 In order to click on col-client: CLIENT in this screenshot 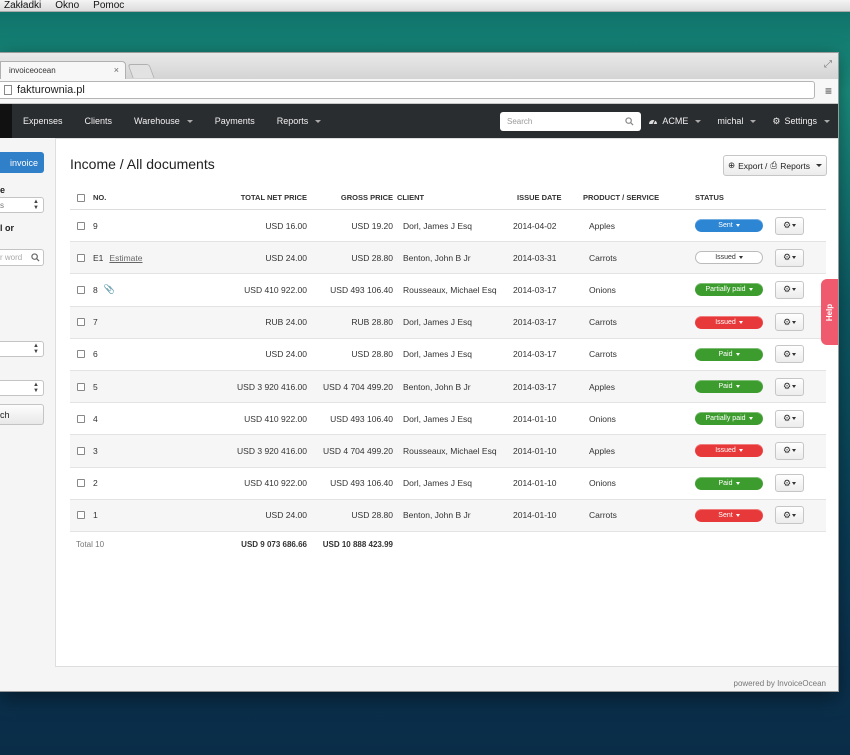, I will do `click(451, 197)`.